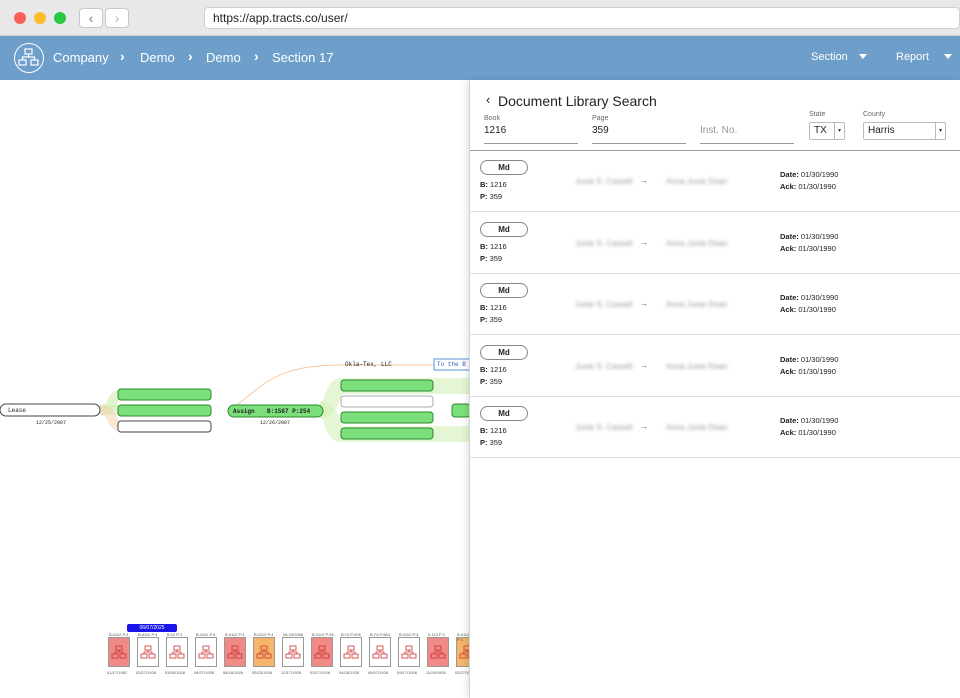 The image size is (960, 698). Describe the element at coordinates (323, 634) in the screenshot. I see `timeline-doc-ref: B:3112 P:26` at that location.